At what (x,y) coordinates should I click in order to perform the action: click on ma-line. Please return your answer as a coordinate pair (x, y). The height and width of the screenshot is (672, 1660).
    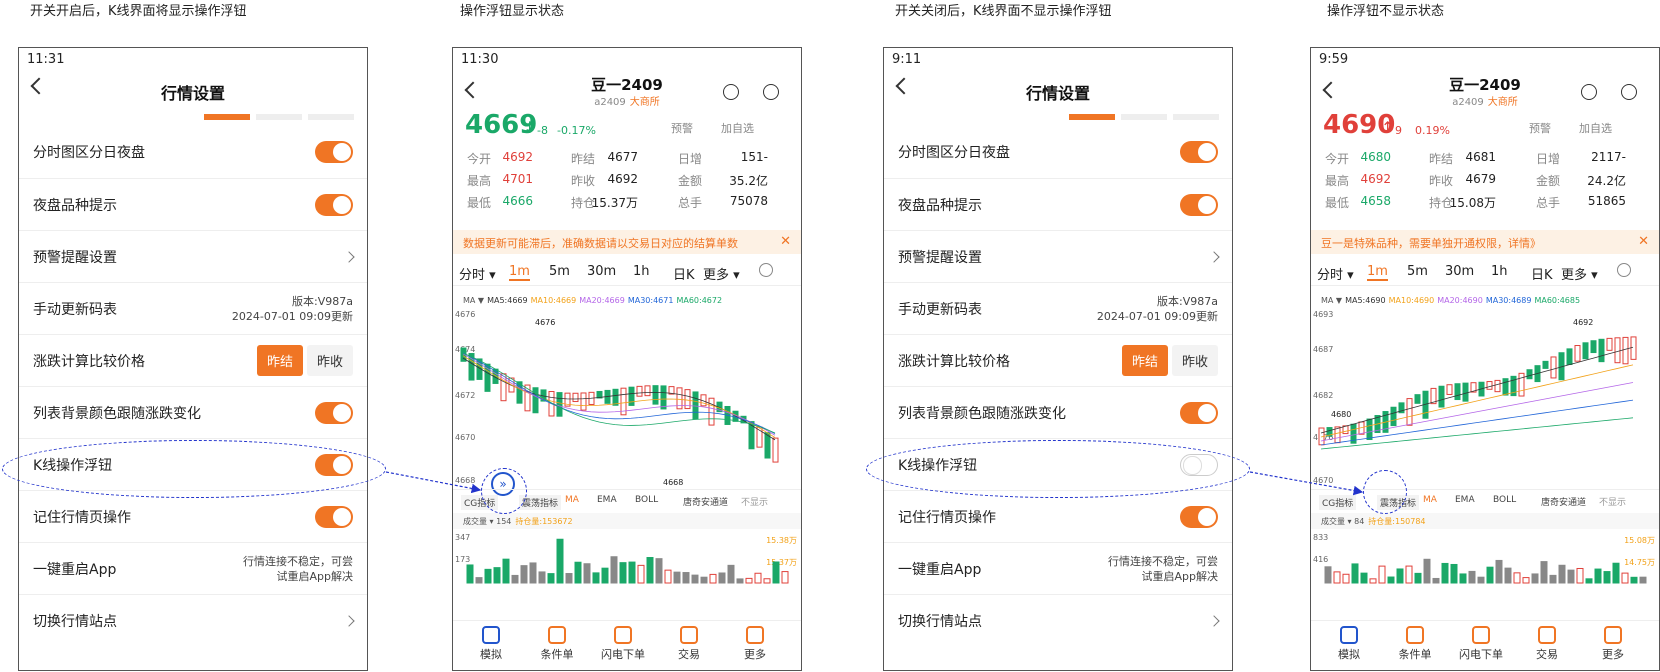
    Looking at the image, I should click on (1477, 412).